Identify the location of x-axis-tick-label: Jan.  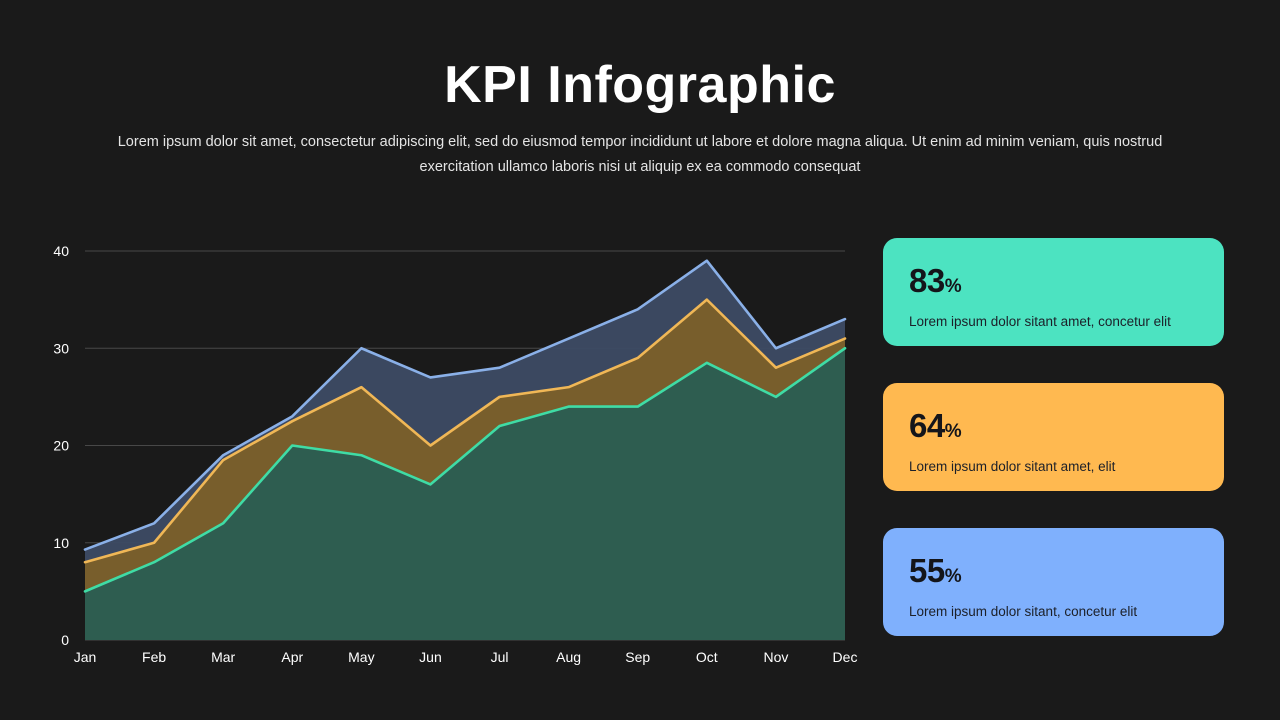
(85, 657).